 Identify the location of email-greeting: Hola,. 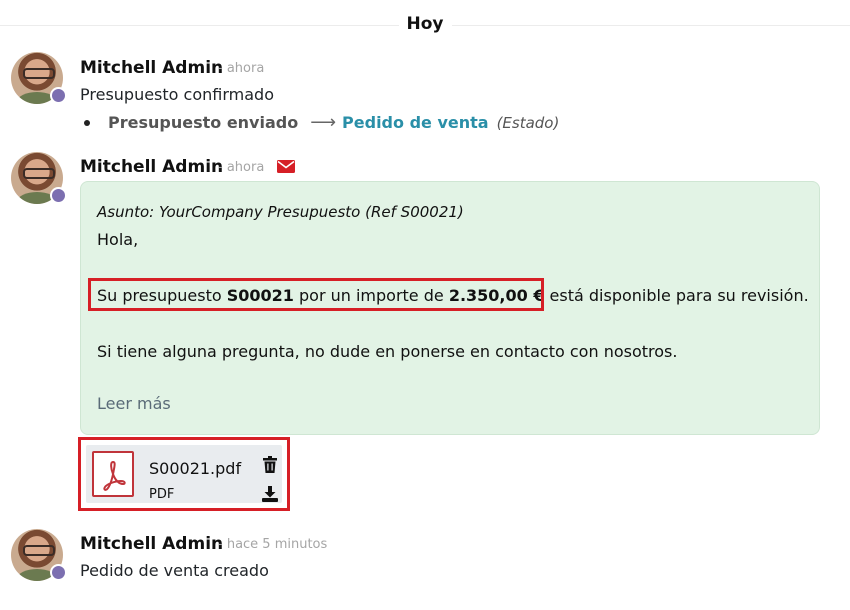
(118, 239).